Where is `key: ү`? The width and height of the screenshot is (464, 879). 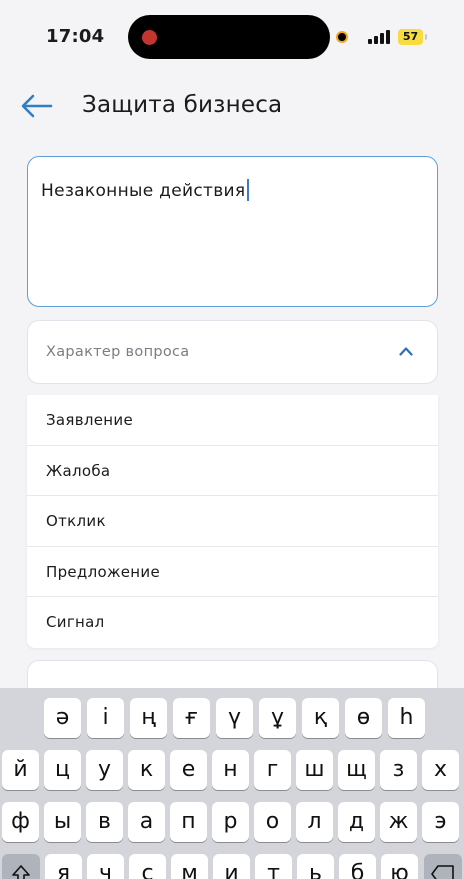
key: ү is located at coordinates (234, 718).